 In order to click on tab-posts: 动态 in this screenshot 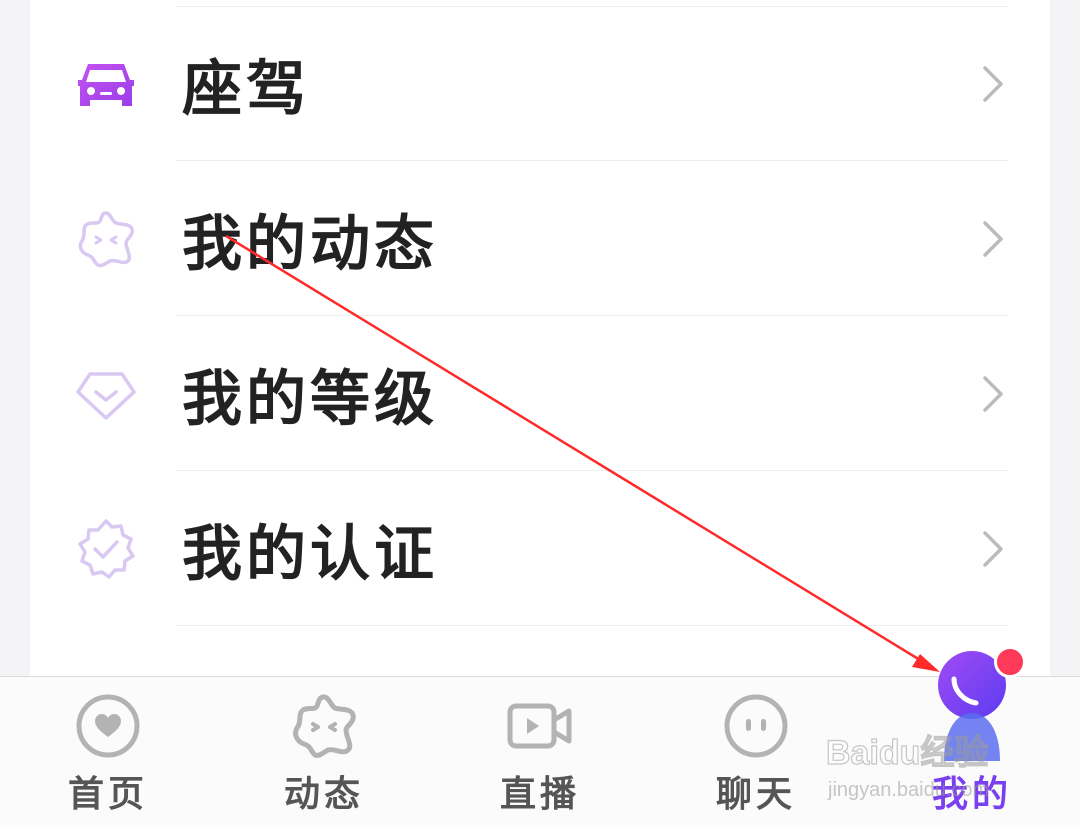, I will do `click(324, 751)`.